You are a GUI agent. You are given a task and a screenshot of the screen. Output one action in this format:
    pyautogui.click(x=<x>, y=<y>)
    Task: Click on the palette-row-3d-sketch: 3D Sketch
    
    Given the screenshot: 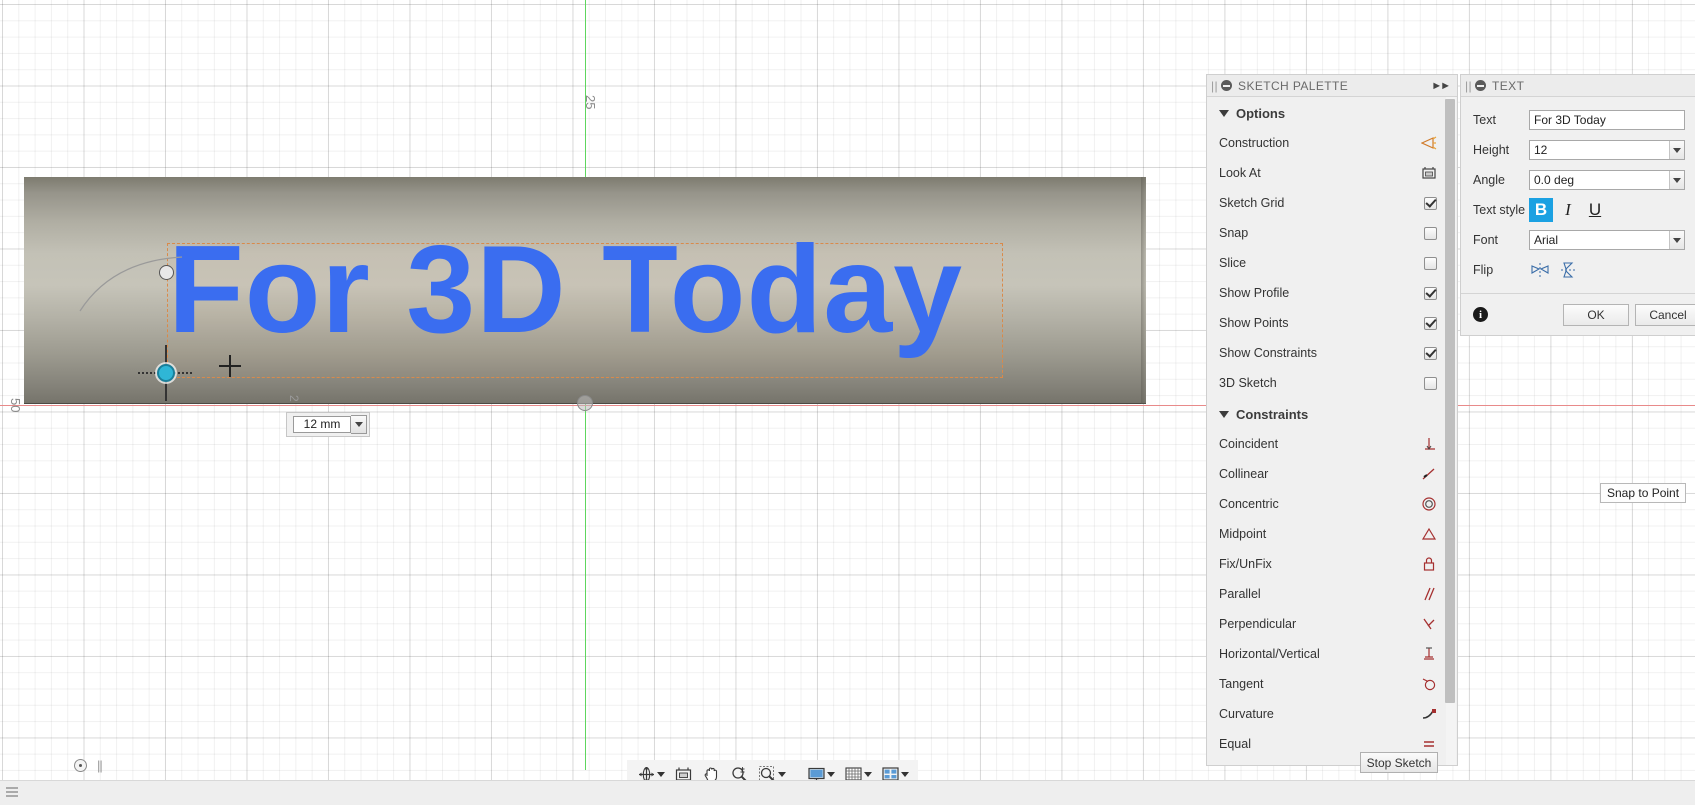 What is the action you would take?
    pyautogui.click(x=1332, y=383)
    